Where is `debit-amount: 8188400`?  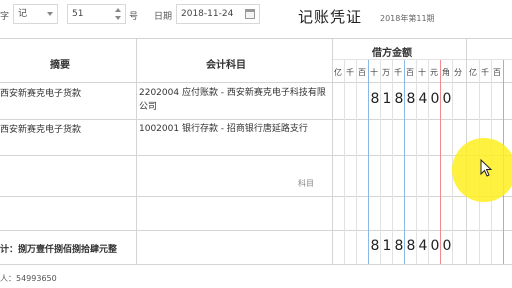
debit-amount: 8188400 is located at coordinates (411, 99).